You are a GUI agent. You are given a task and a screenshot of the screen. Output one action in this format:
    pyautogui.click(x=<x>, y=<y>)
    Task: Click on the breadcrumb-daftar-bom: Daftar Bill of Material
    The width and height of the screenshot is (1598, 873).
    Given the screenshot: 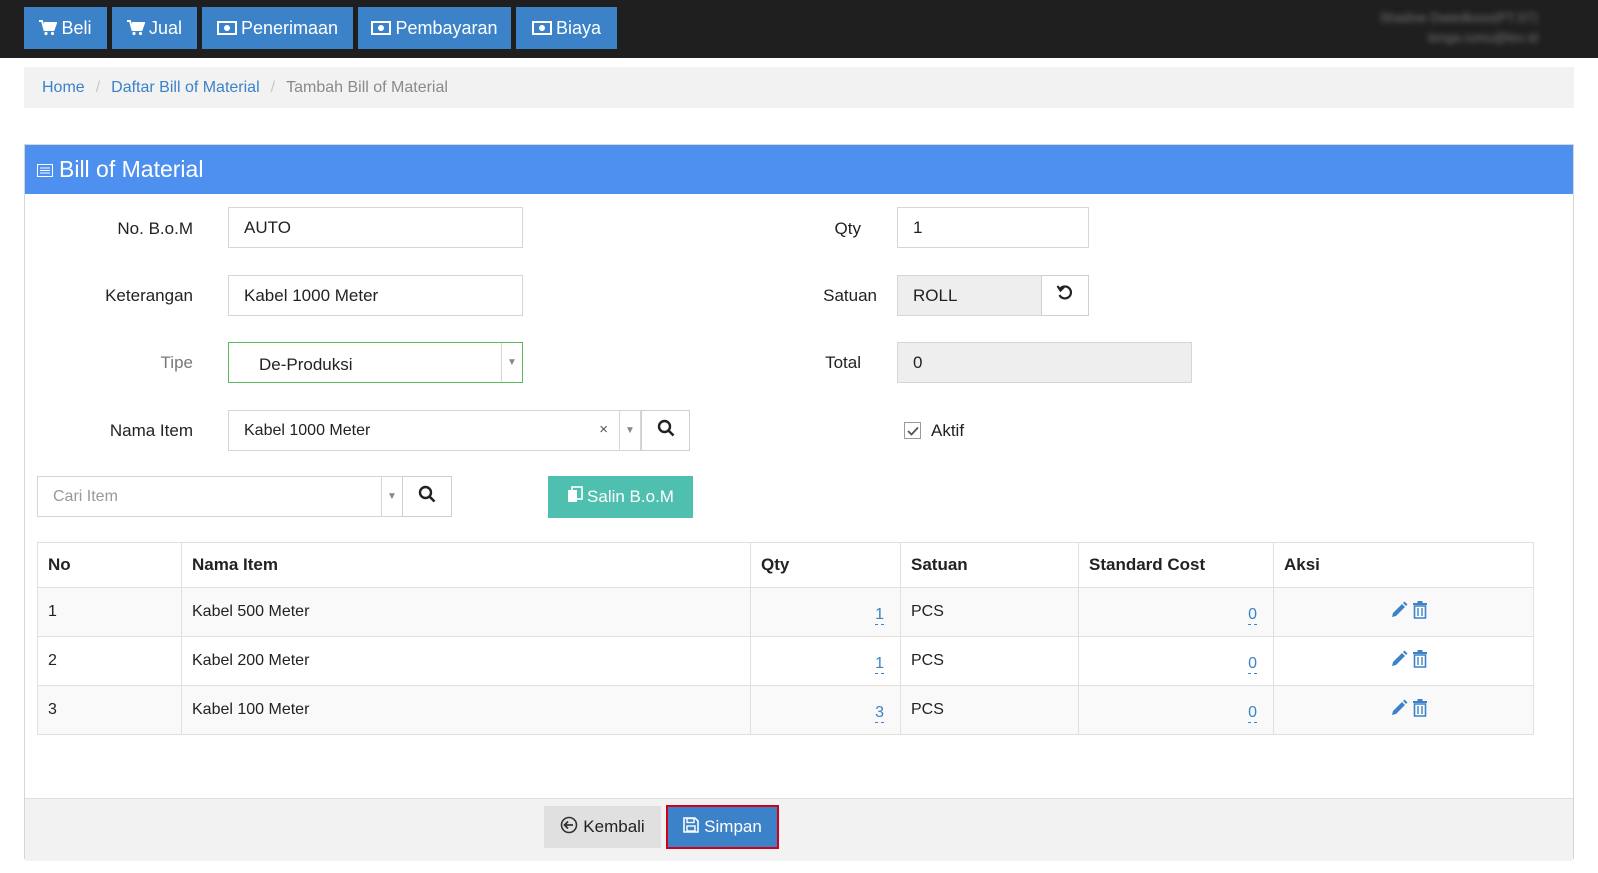 What is the action you would take?
    pyautogui.click(x=185, y=88)
    